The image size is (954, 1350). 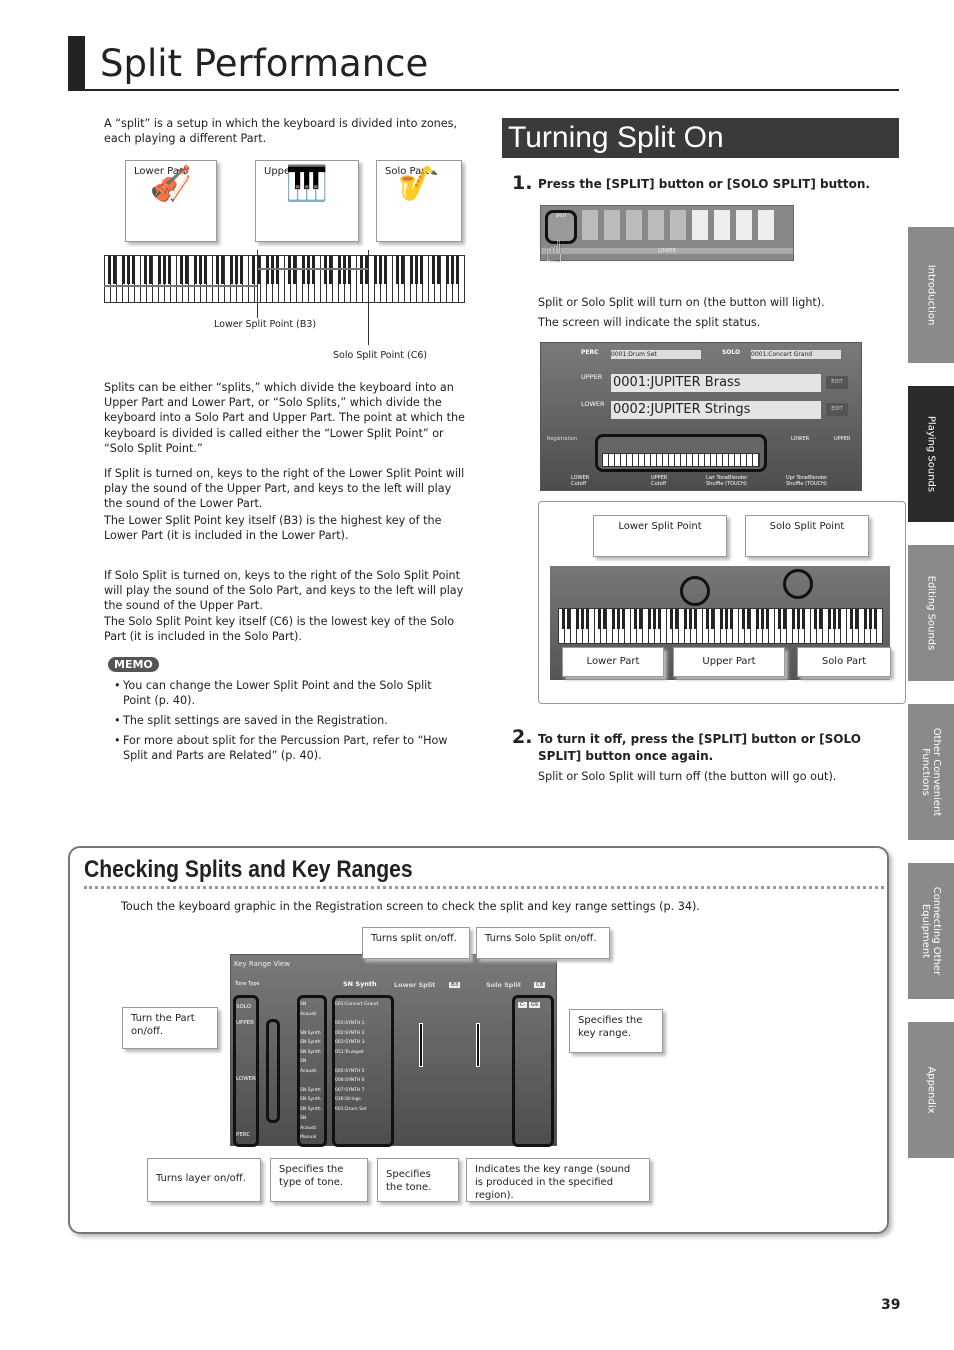 What do you see at coordinates (533, 1071) in the screenshot?
I see `key-range-column-highlight: C- G9` at bounding box center [533, 1071].